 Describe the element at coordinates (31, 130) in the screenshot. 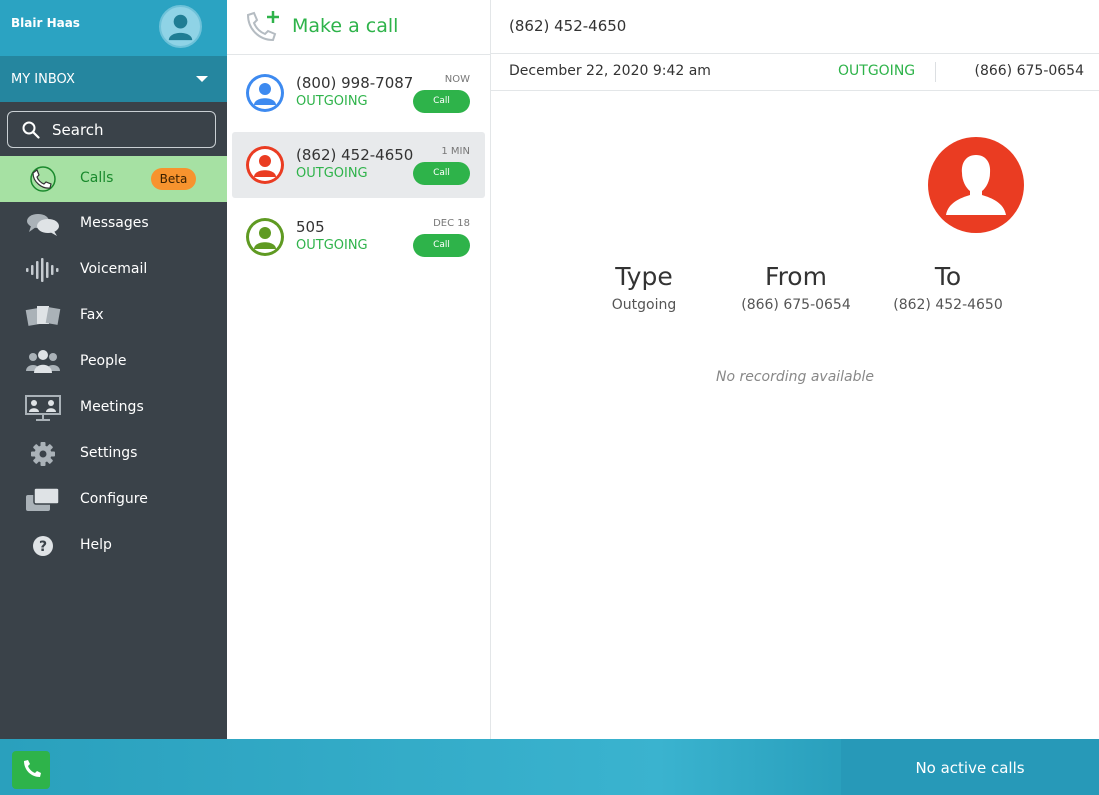

I see `search-icon` at that location.